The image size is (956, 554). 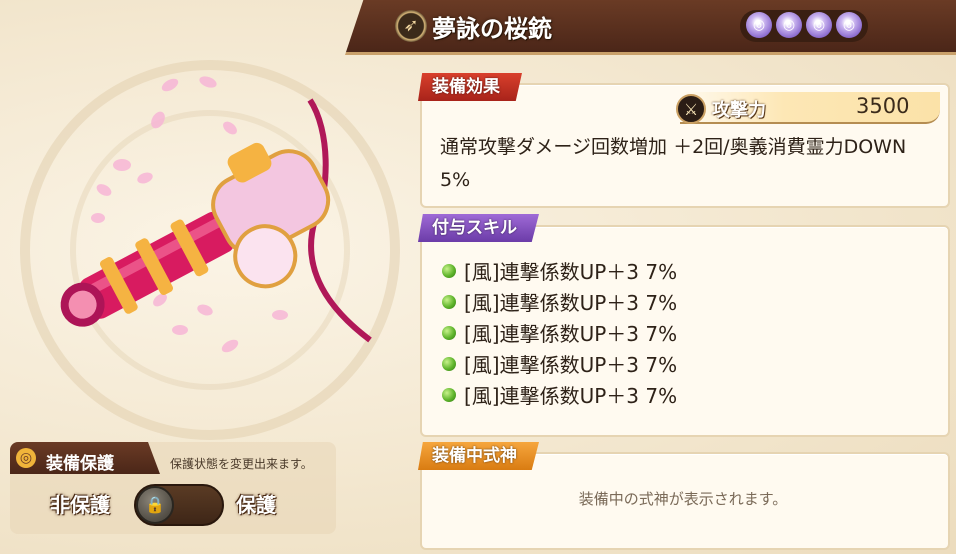 I want to click on effect-description: 通常攻撃ダメージ回数増加 ＋2回/奥義消費霊力DOWN 5%, so click(x=673, y=163).